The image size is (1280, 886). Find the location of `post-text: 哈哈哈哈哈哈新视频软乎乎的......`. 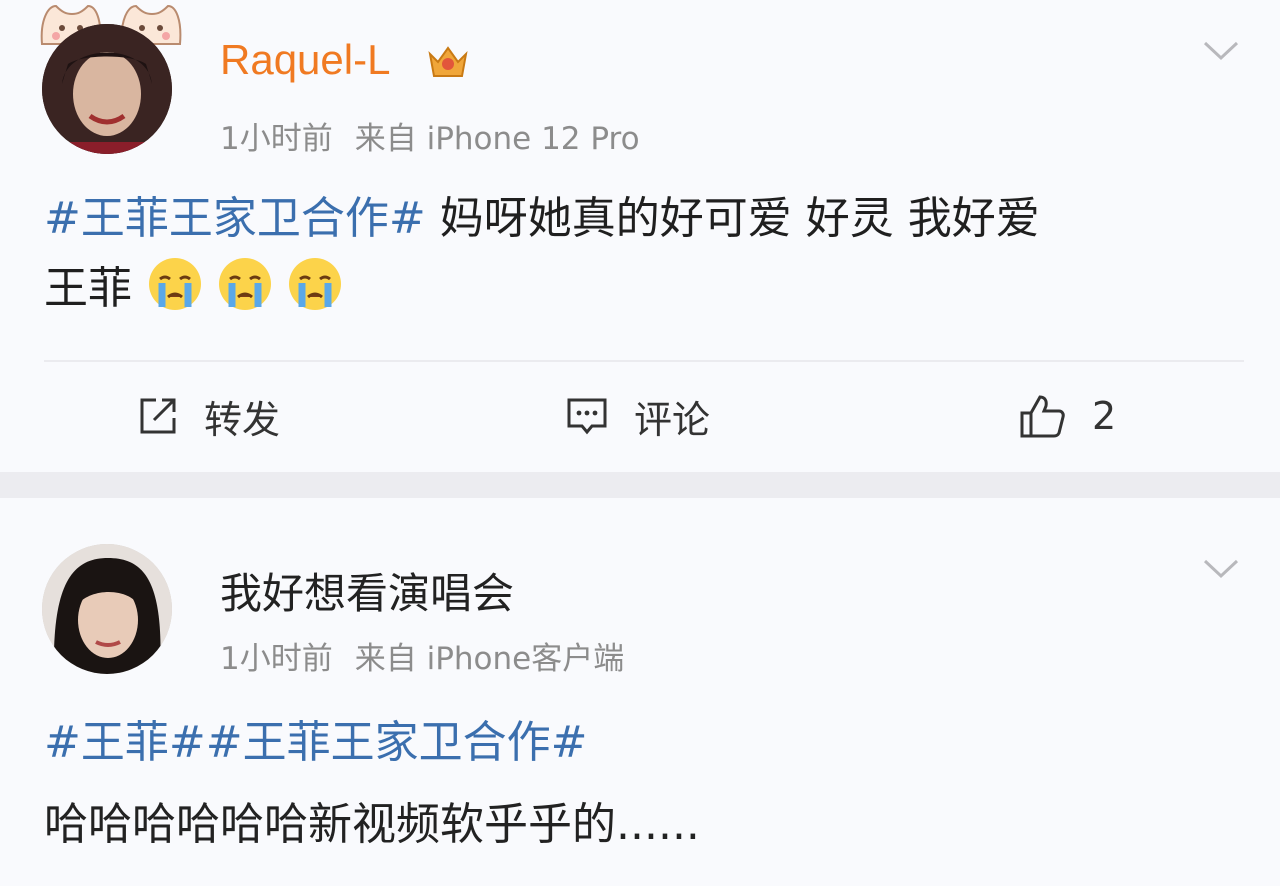

post-text: 哈哈哈哈哈哈新视频软乎乎的...... is located at coordinates (372, 824).